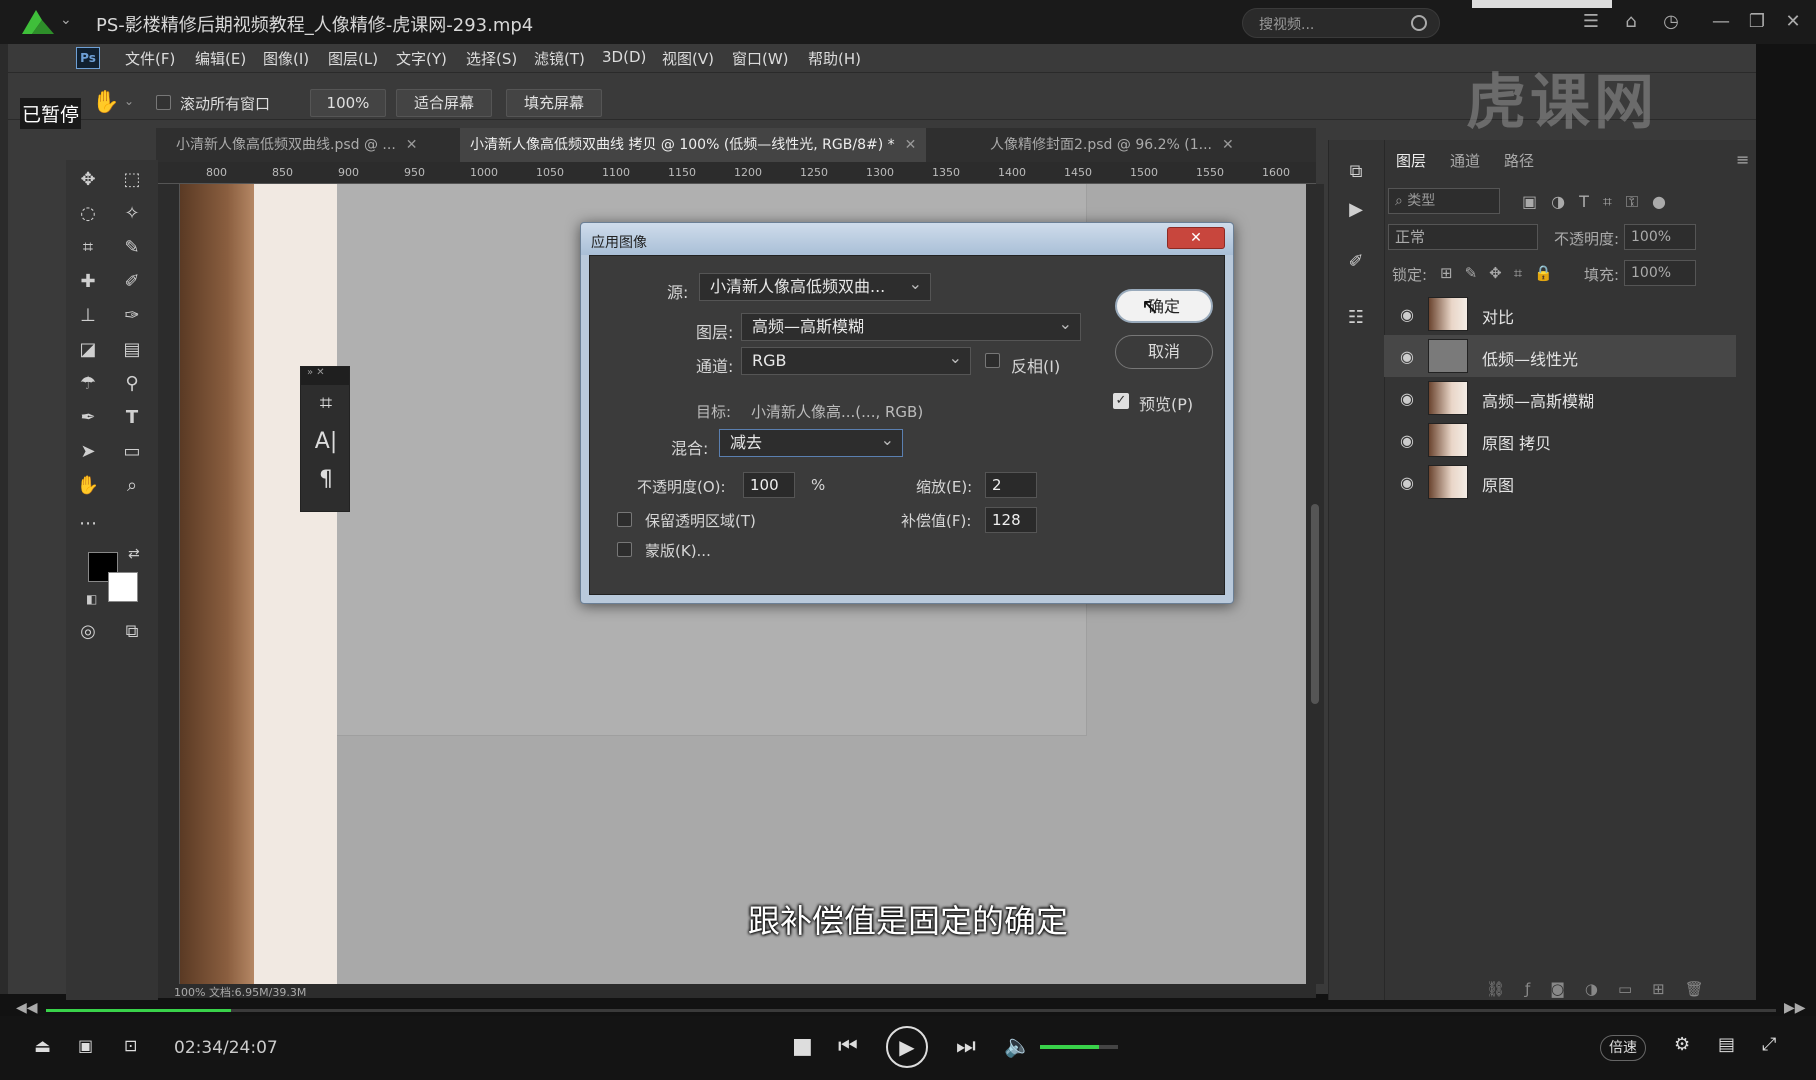 The height and width of the screenshot is (1080, 1816). What do you see at coordinates (966, 1046) in the screenshot?
I see `next-icon: ⏭` at bounding box center [966, 1046].